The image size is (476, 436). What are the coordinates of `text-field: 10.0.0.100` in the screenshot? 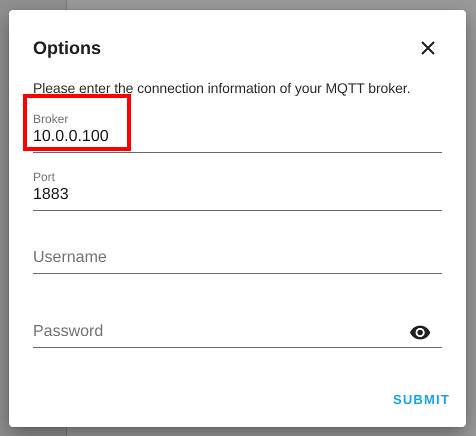 It's located at (237, 140).